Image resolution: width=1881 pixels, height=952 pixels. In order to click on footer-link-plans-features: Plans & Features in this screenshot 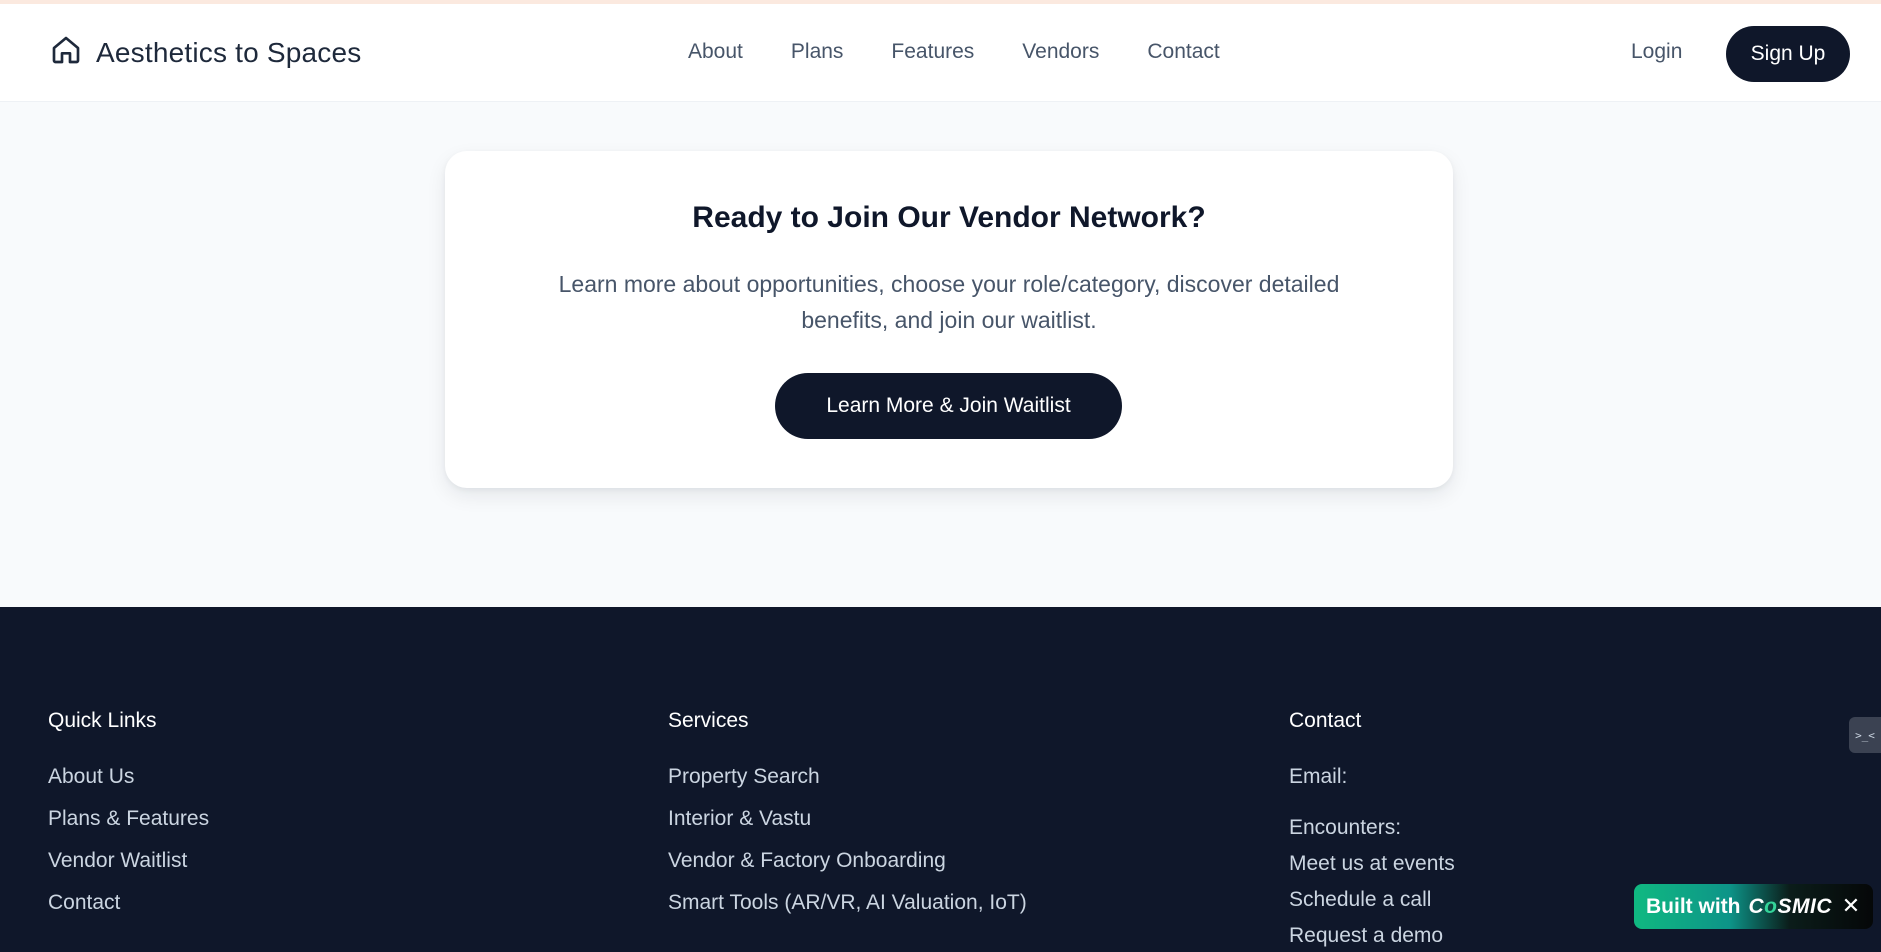, I will do `click(128, 819)`.